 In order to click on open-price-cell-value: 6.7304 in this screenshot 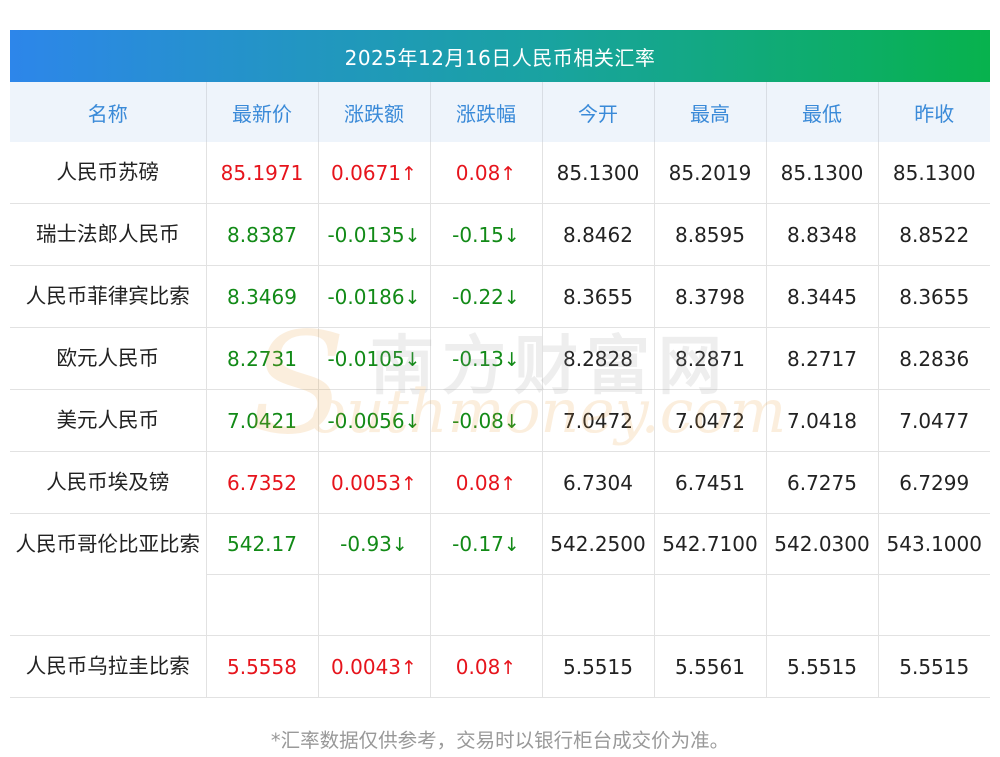, I will do `click(598, 482)`.